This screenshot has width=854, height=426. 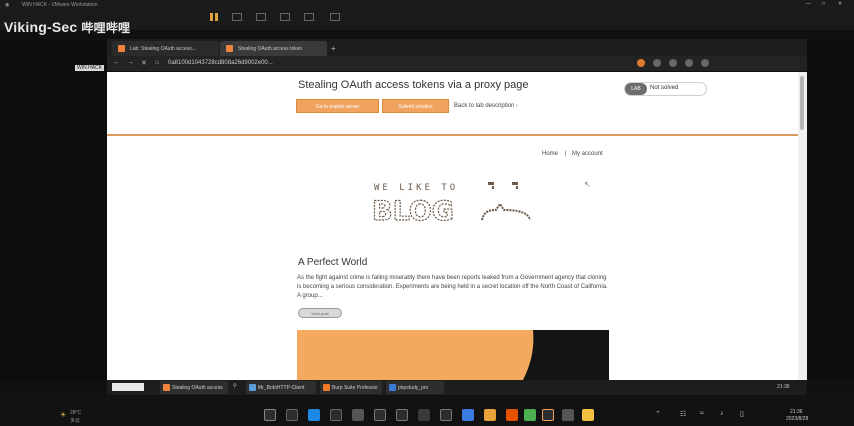 I want to click on pause-icon, so click(x=211, y=17).